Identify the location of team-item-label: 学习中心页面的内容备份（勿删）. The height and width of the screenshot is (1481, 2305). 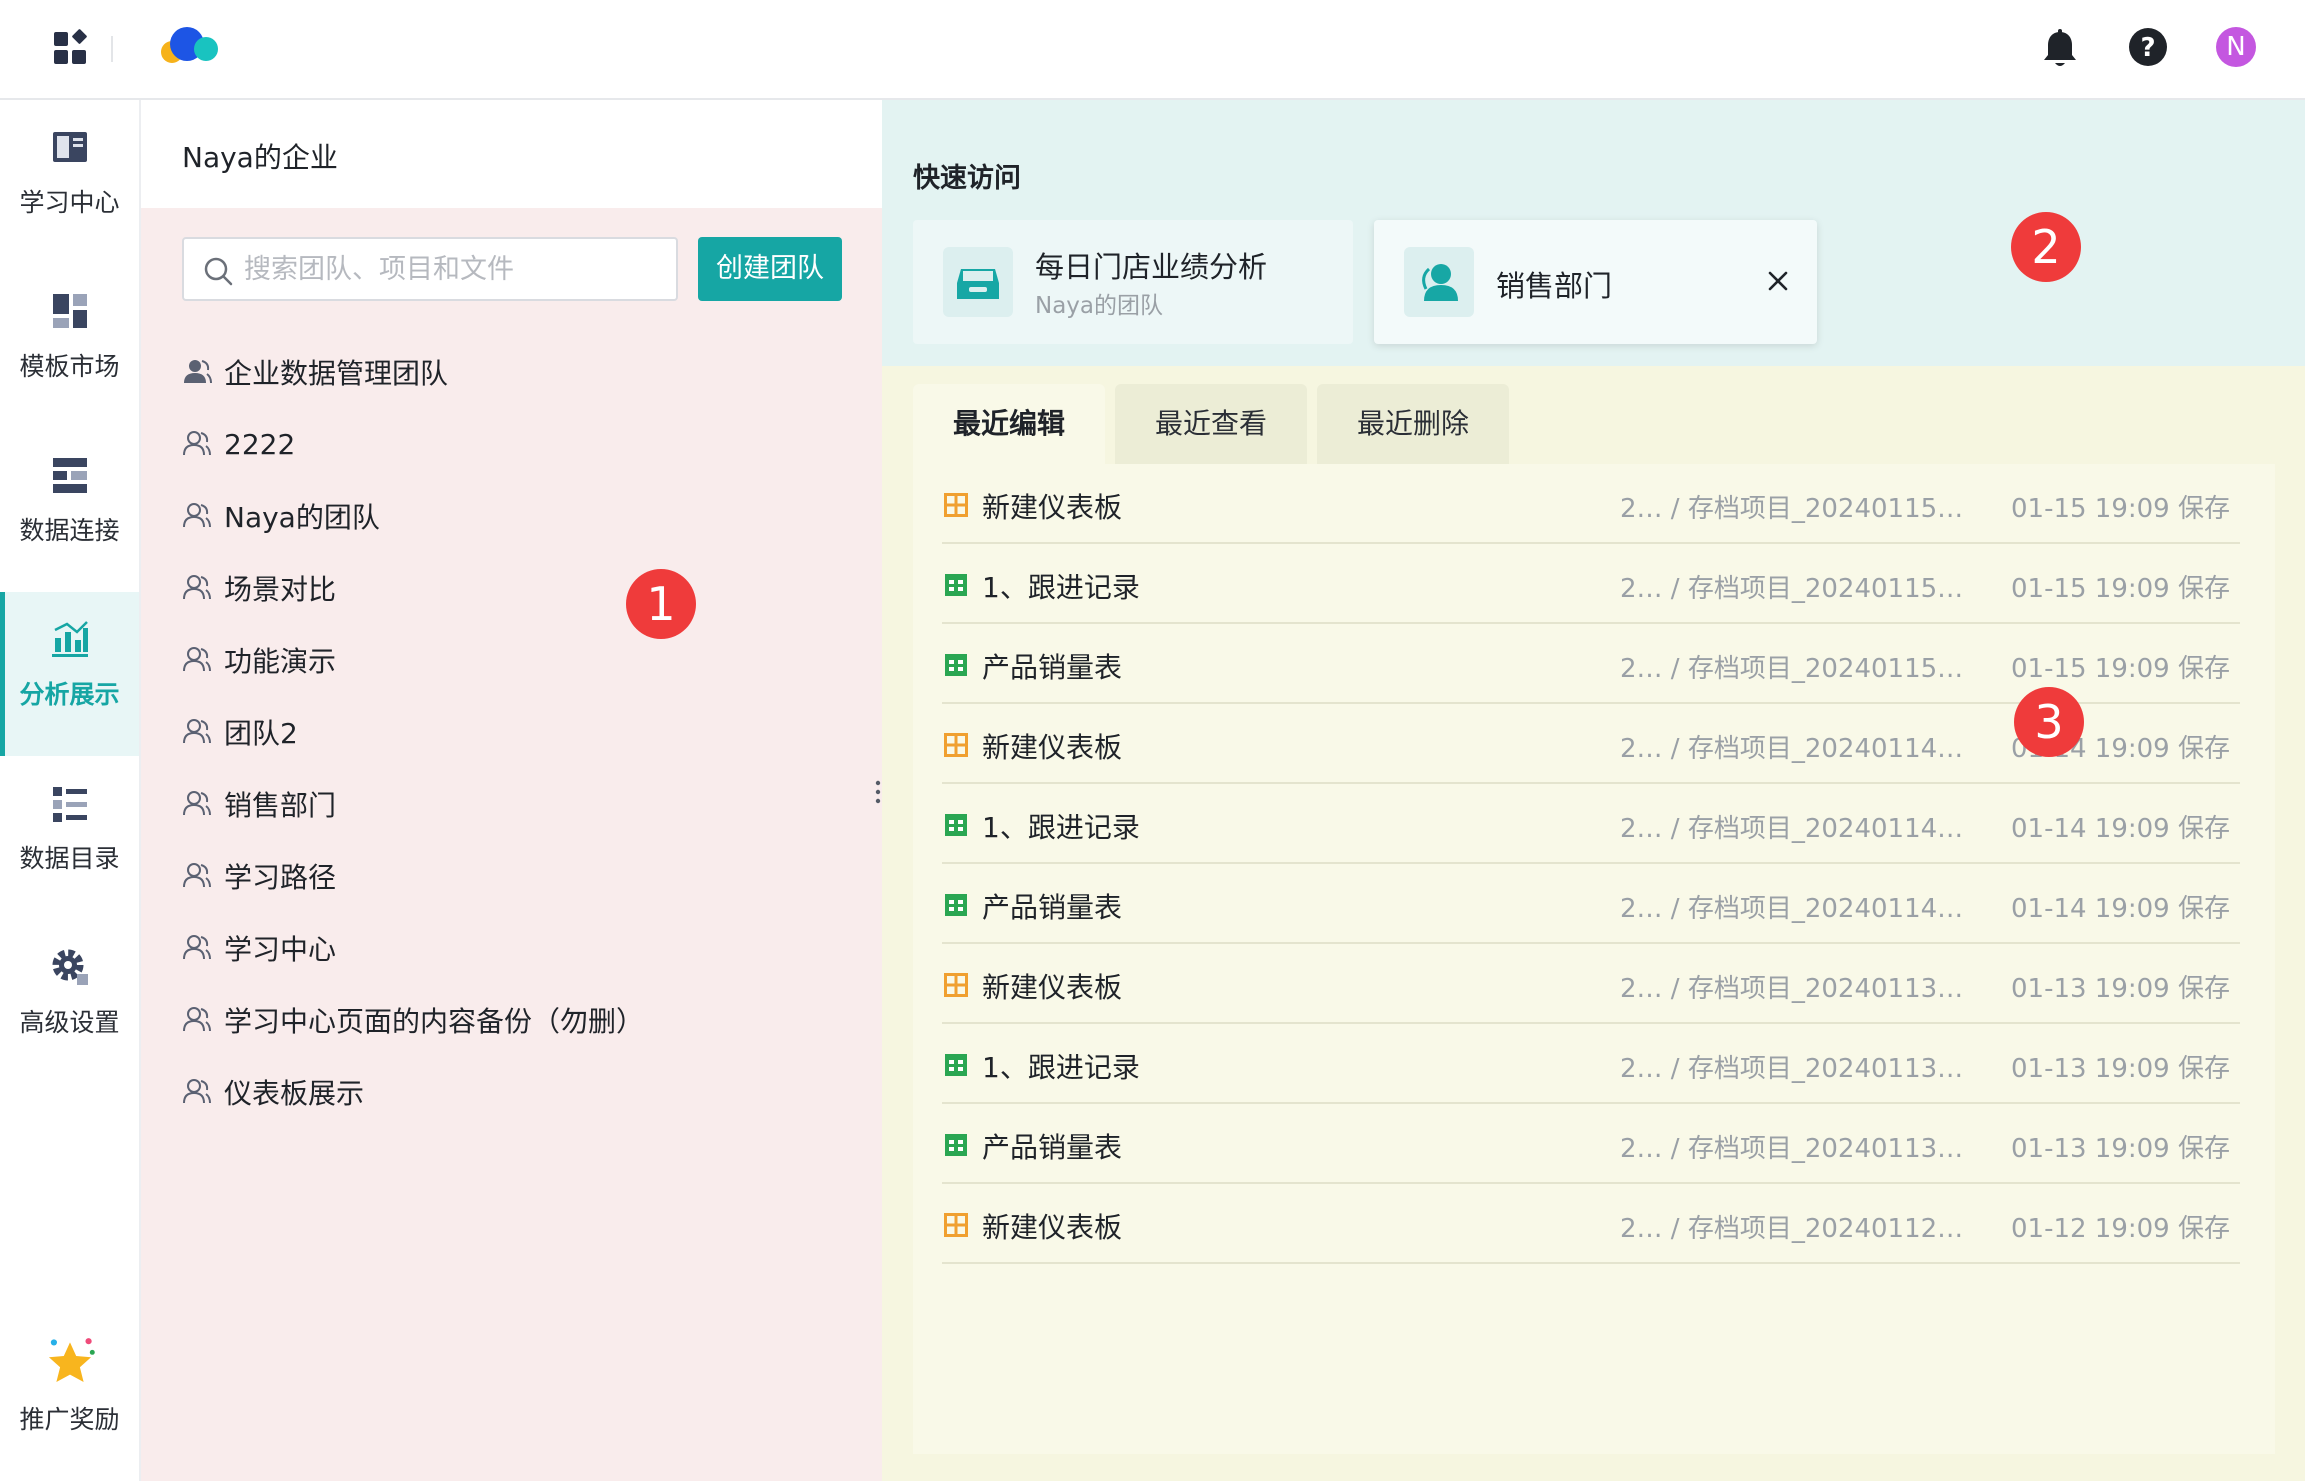
(434, 1021).